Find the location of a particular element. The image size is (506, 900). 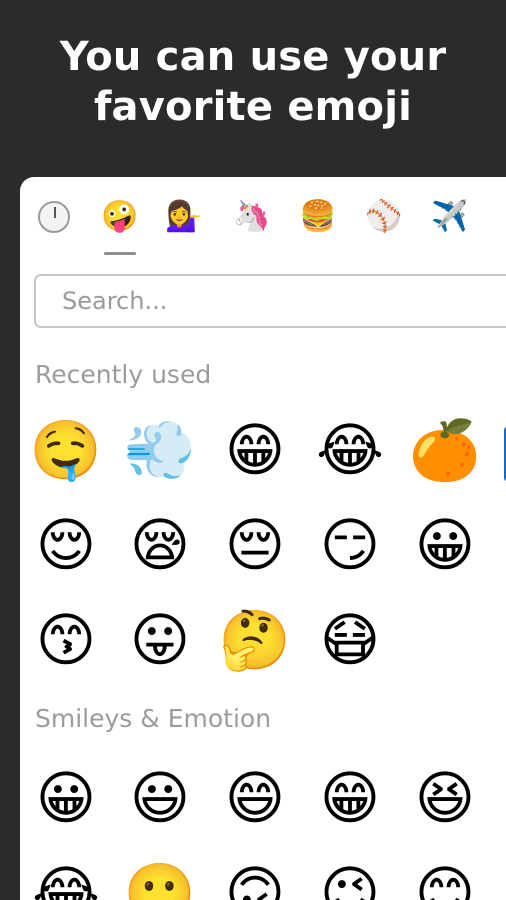

emoji-cell: 😛 is located at coordinates (160, 640).